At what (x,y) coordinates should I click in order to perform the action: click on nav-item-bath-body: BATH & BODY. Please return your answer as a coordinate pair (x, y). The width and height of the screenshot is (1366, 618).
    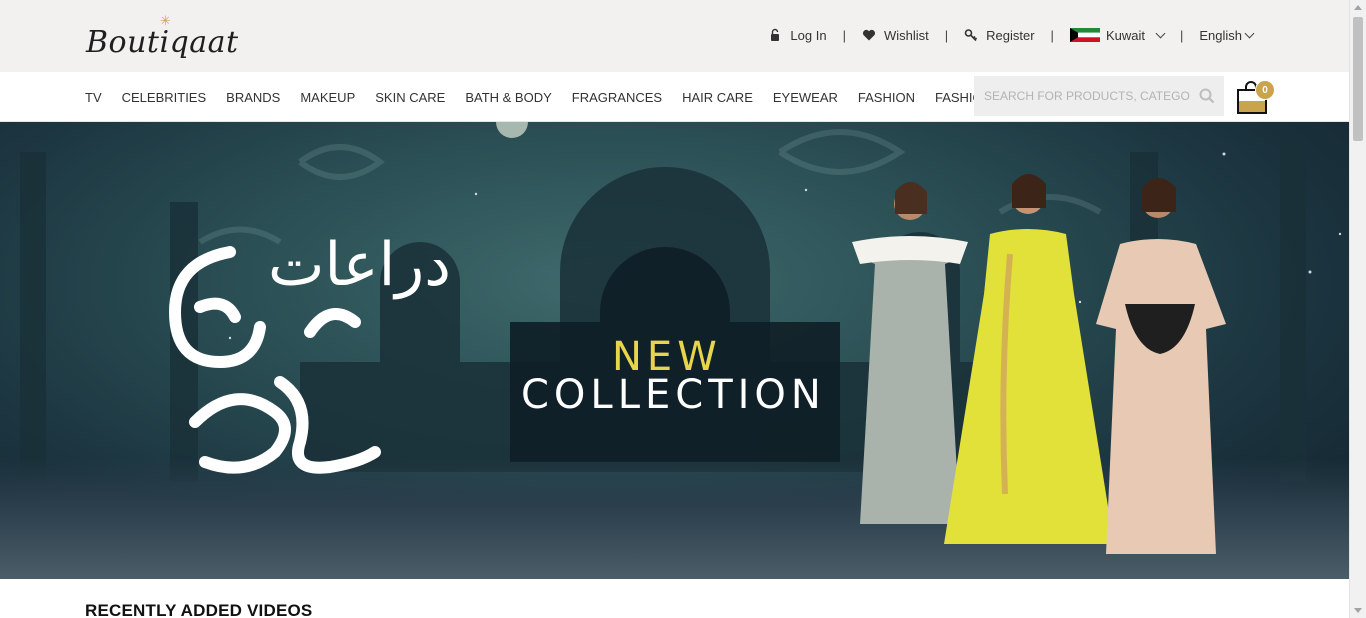
    Looking at the image, I should click on (508, 97).